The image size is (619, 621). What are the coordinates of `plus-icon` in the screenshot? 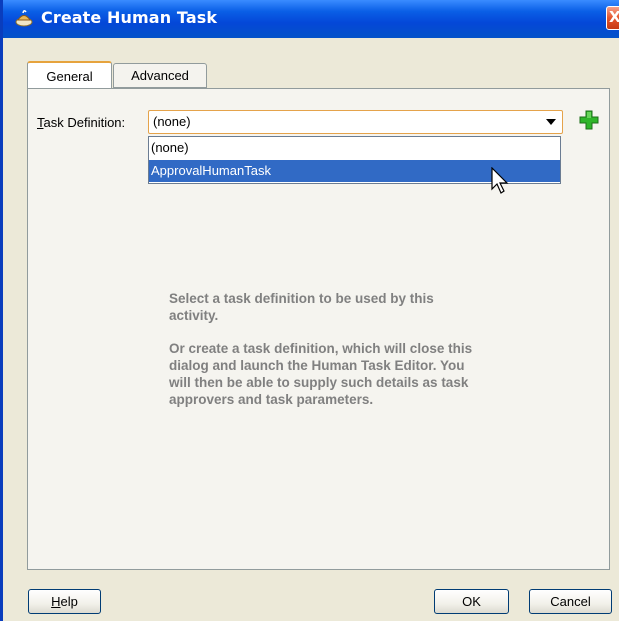 It's located at (589, 120).